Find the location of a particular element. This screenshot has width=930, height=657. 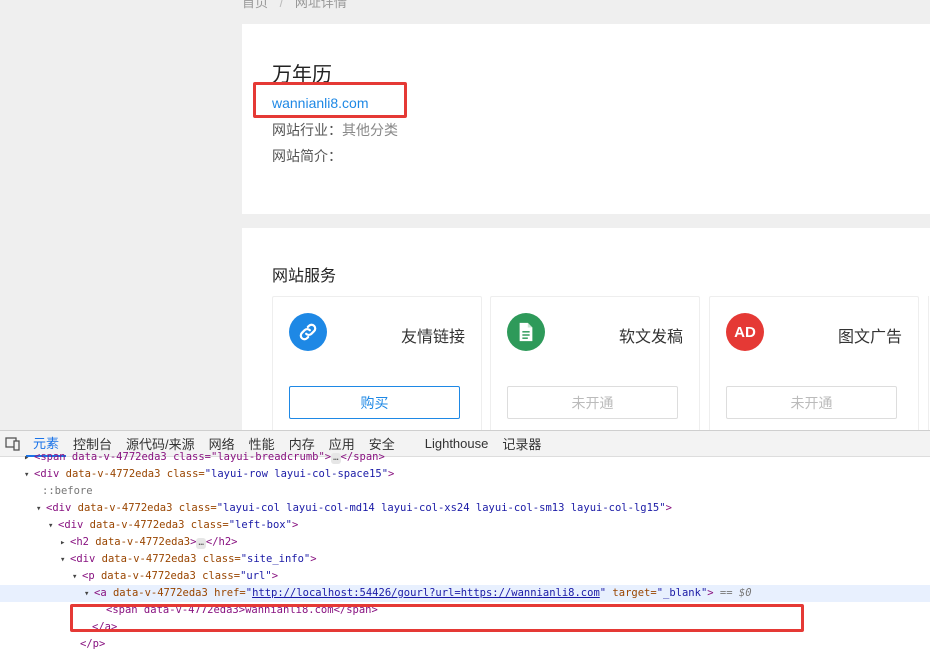

service-name: 友情链接 is located at coordinates (432, 337).